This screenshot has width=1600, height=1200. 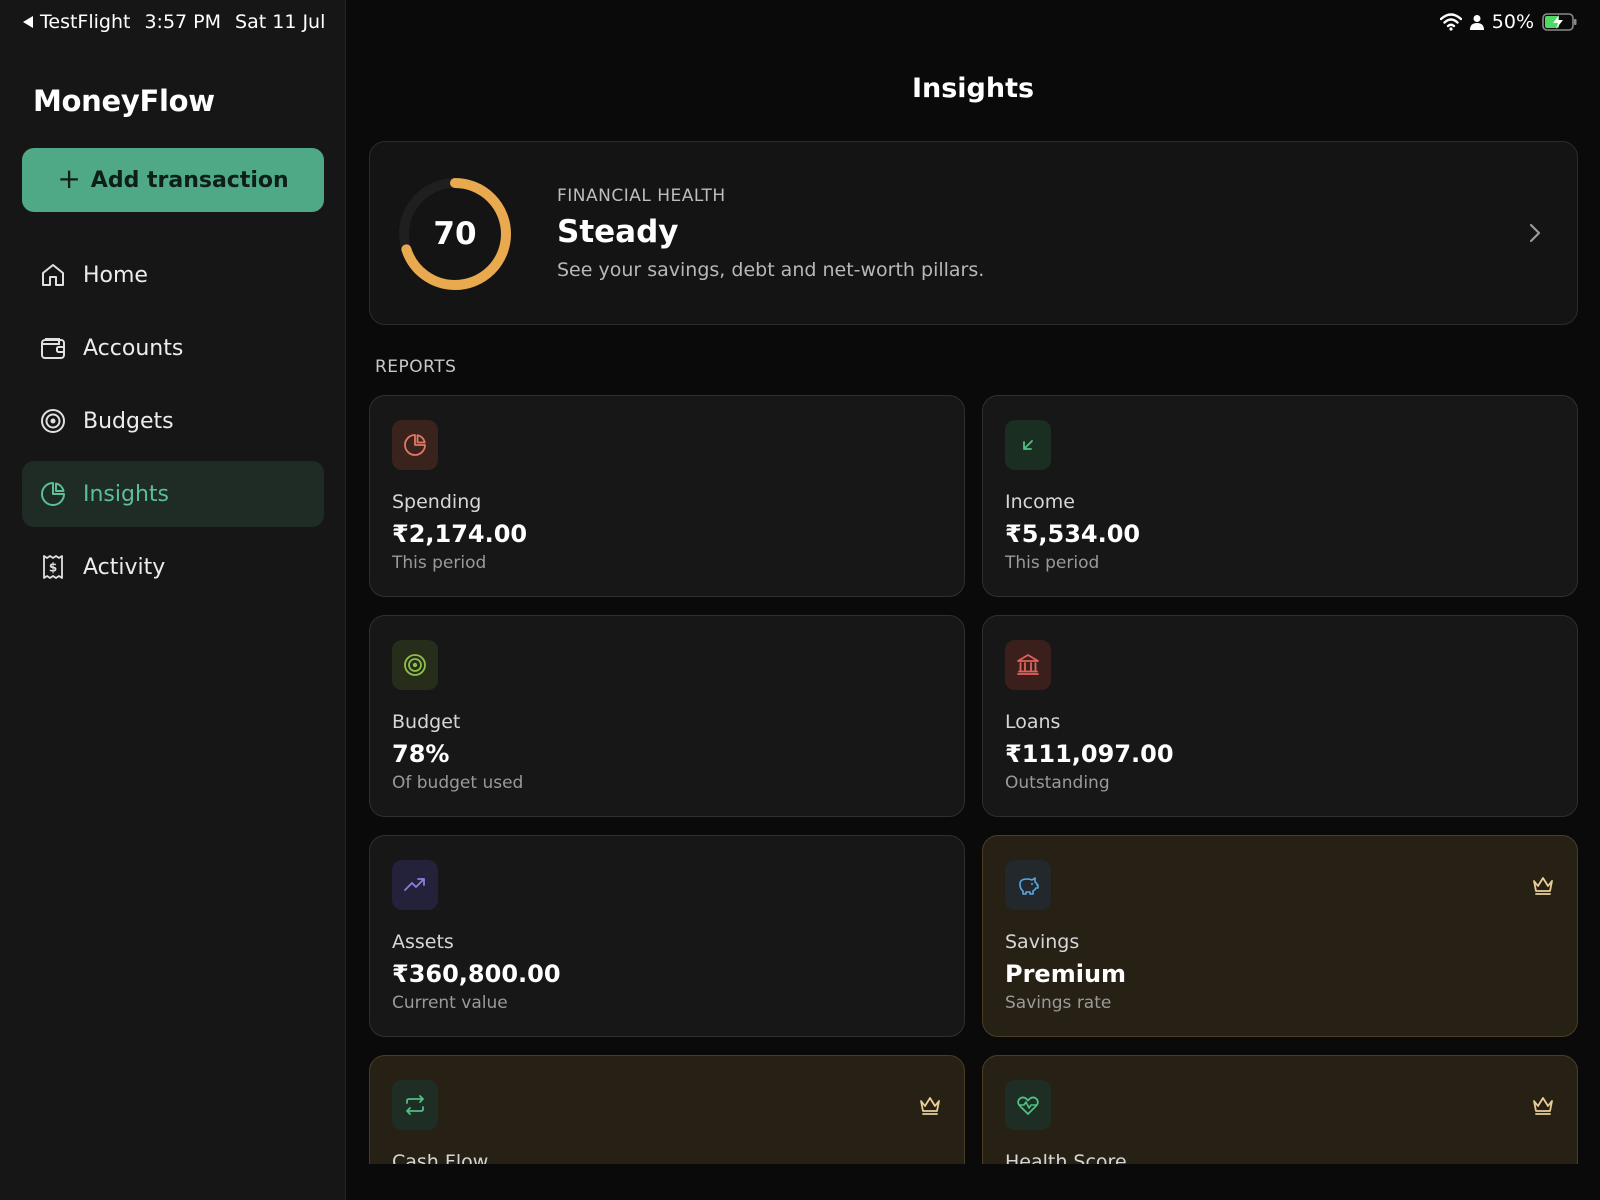 I want to click on card-value: ₹360,800.00, so click(x=476, y=974).